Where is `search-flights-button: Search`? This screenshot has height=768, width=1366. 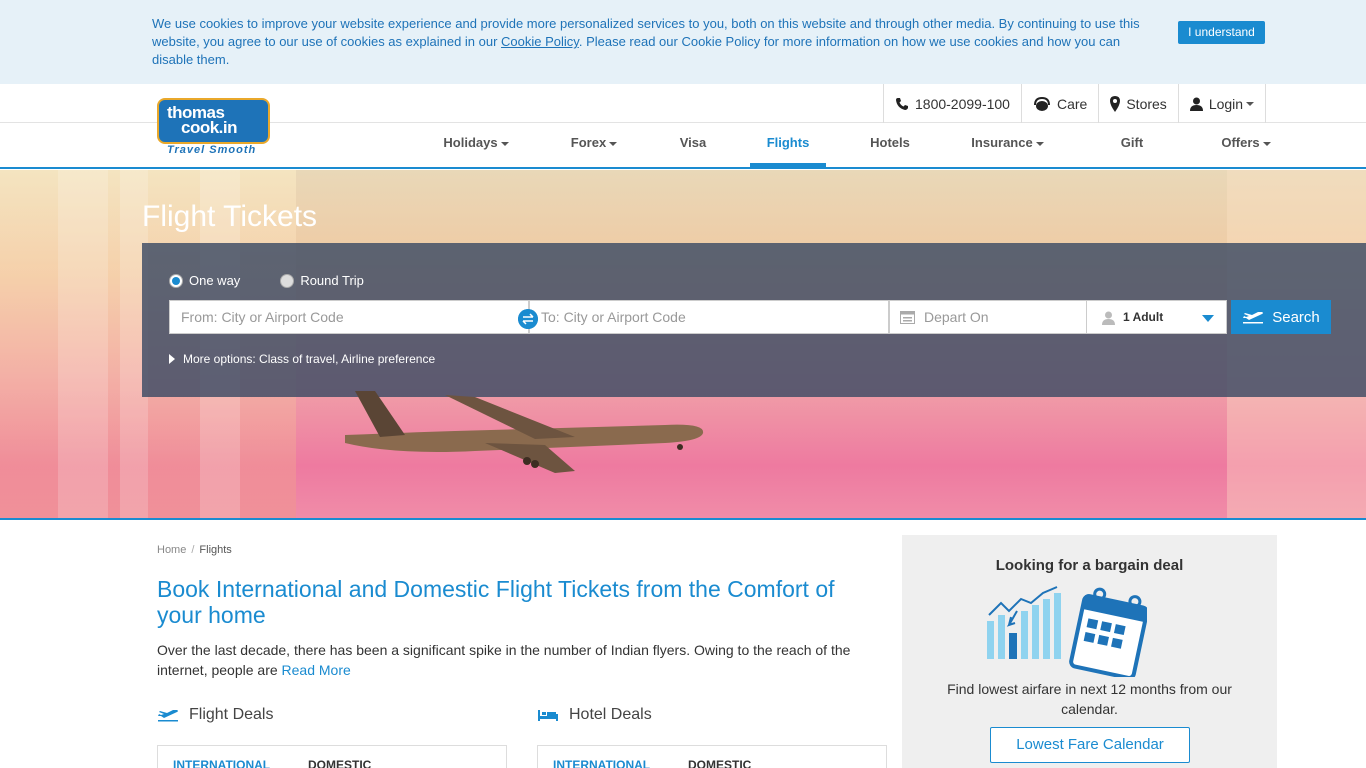
search-flights-button: Search is located at coordinates (1281, 317).